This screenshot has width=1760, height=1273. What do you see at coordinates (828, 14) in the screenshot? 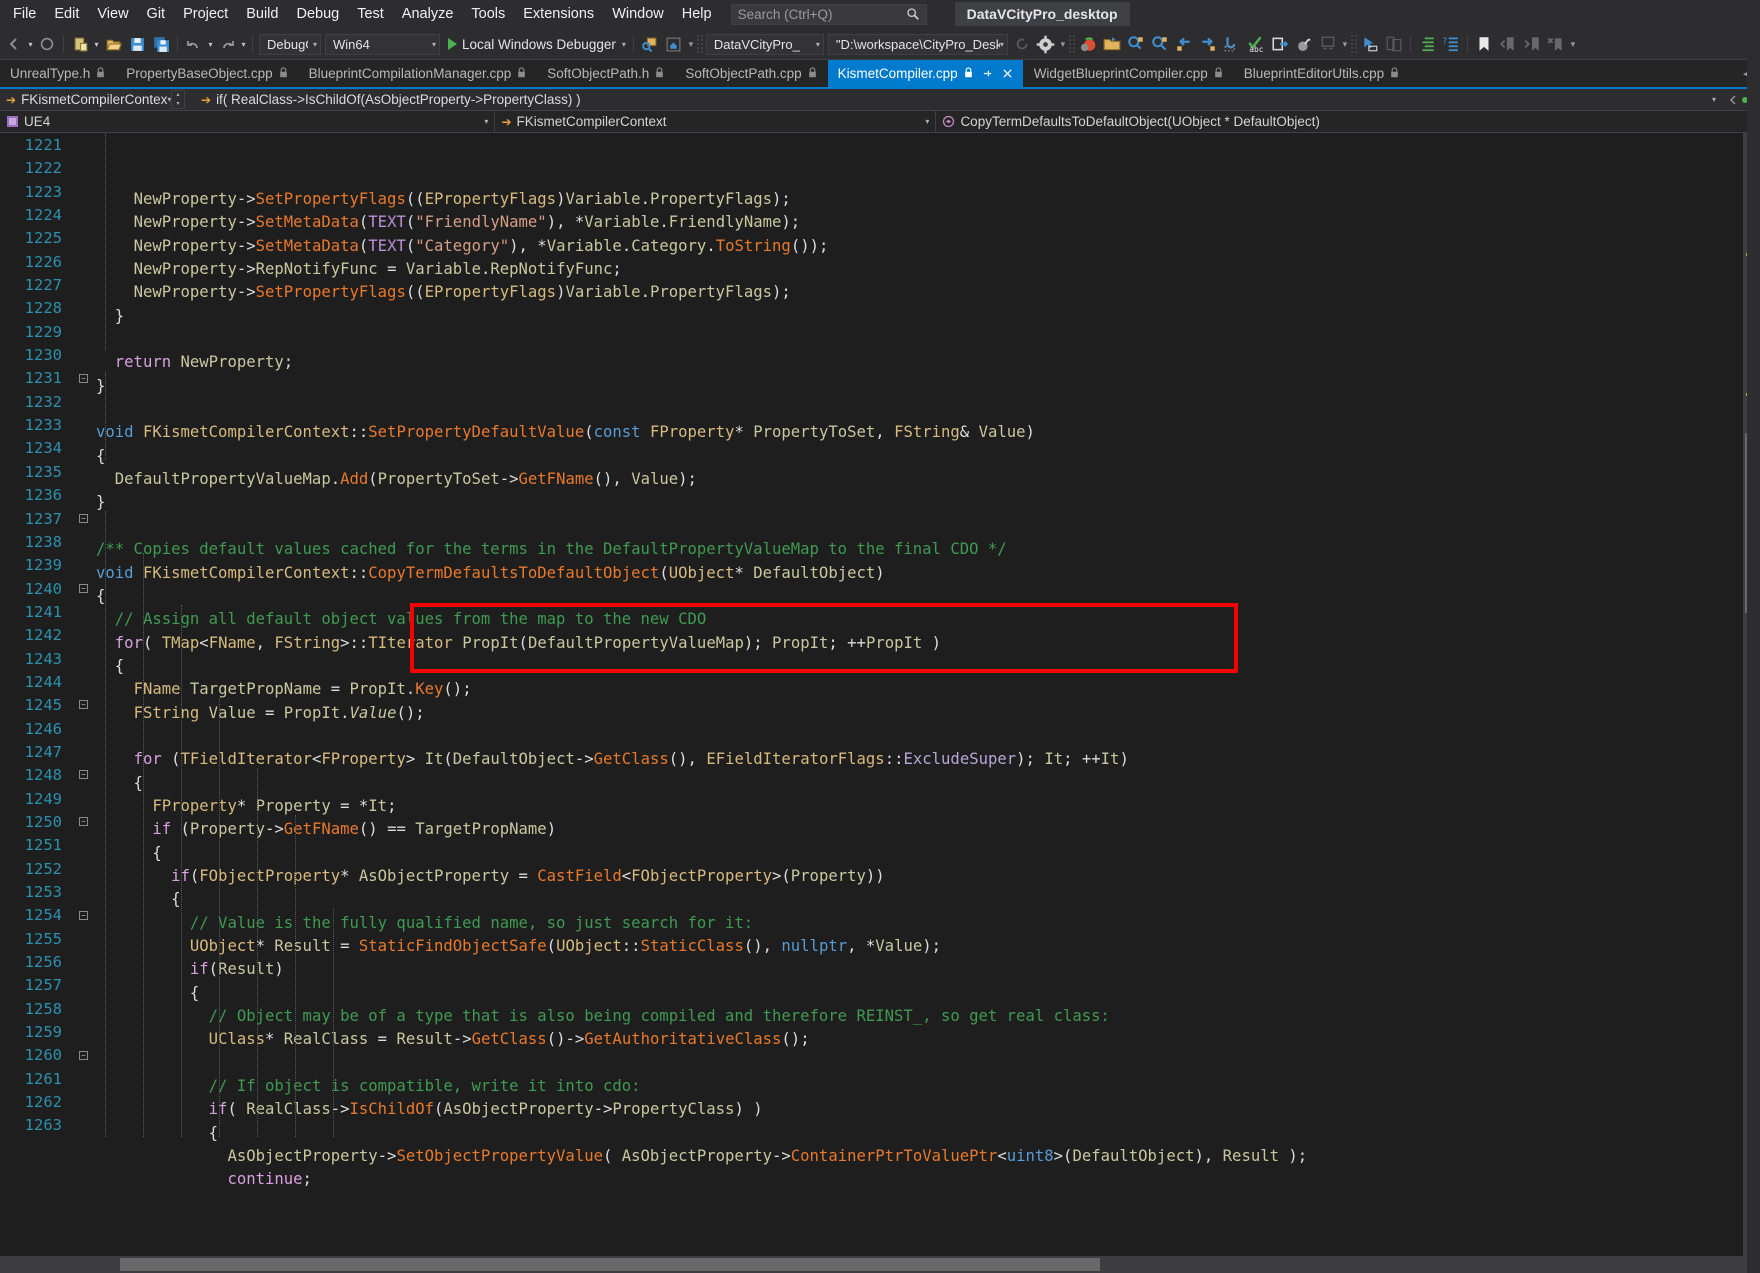
I see `quick-search-input: Search (Ctrl+Q)` at bounding box center [828, 14].